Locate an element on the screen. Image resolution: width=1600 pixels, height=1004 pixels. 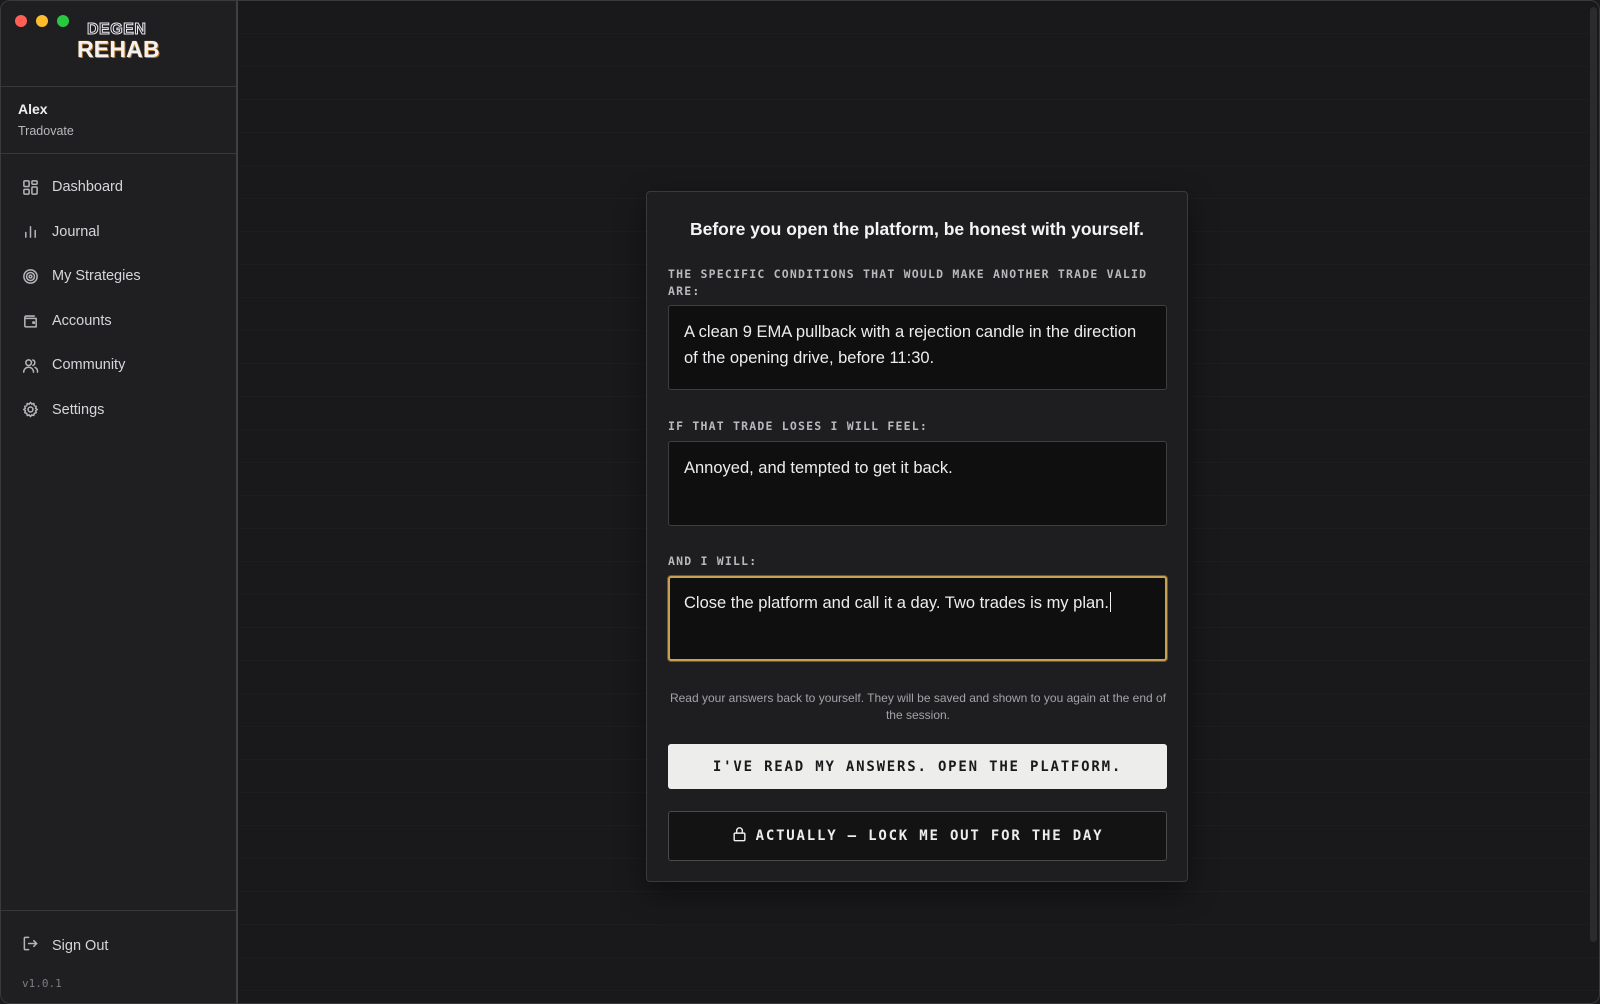
lock-icon is located at coordinates (744, 836).